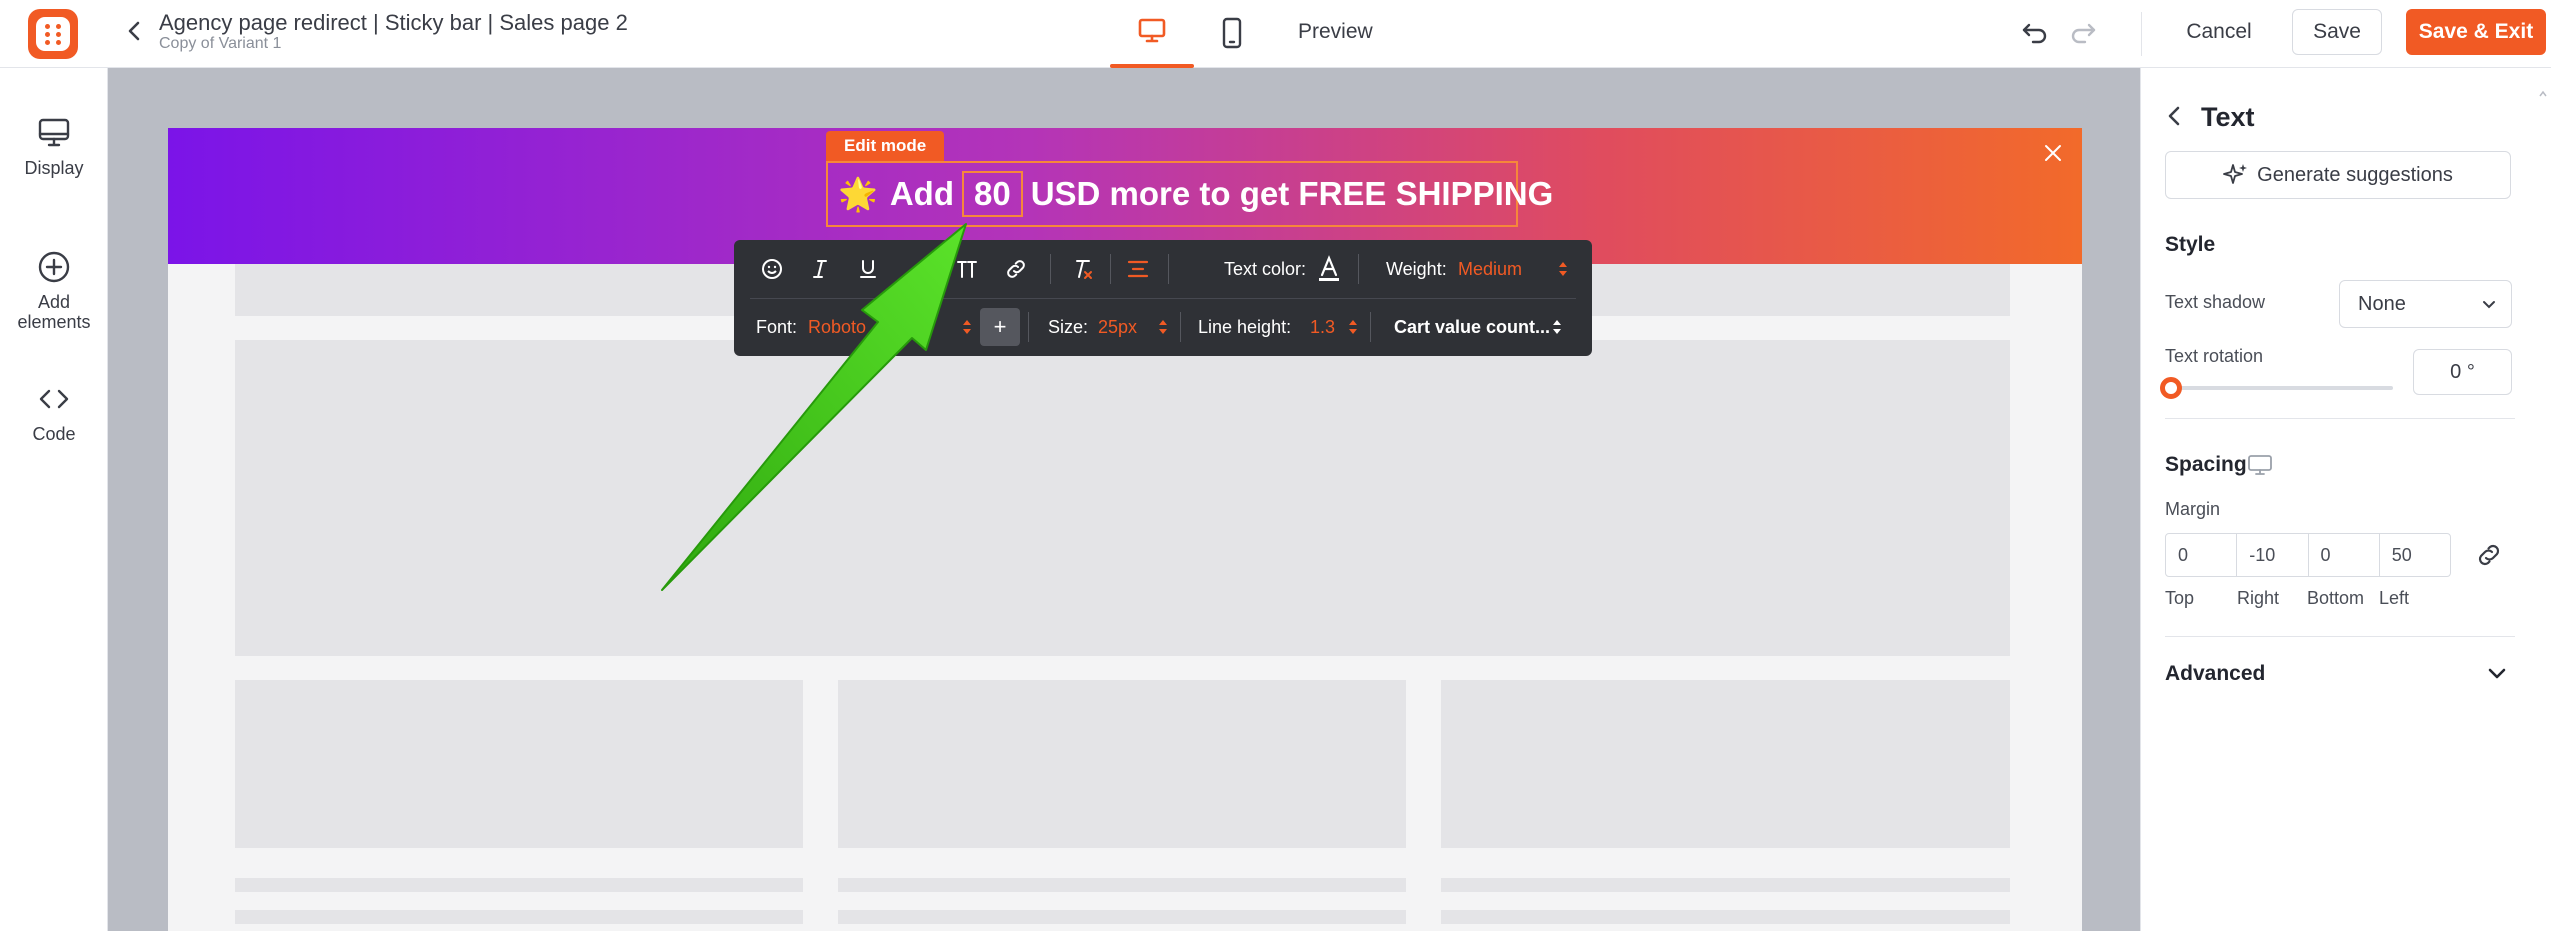 This screenshot has width=2551, height=931. I want to click on margin-inputs: 0 -10 0 50, so click(2308, 555).